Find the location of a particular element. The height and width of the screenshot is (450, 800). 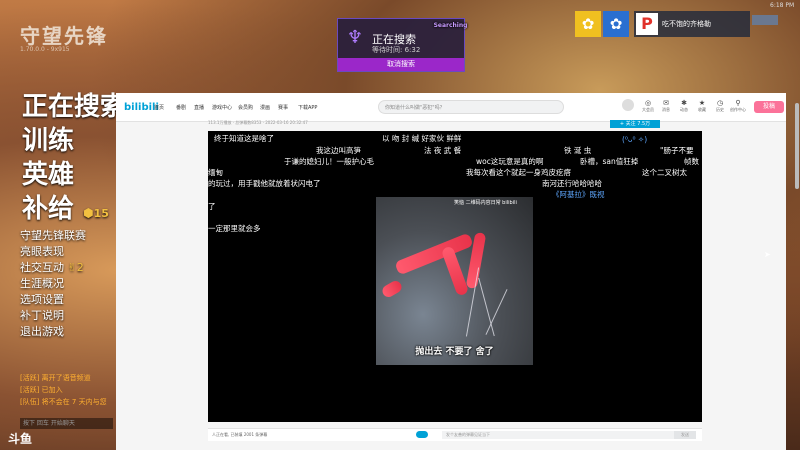

menu-searching: 正在搜索 is located at coordinates (74, 107).